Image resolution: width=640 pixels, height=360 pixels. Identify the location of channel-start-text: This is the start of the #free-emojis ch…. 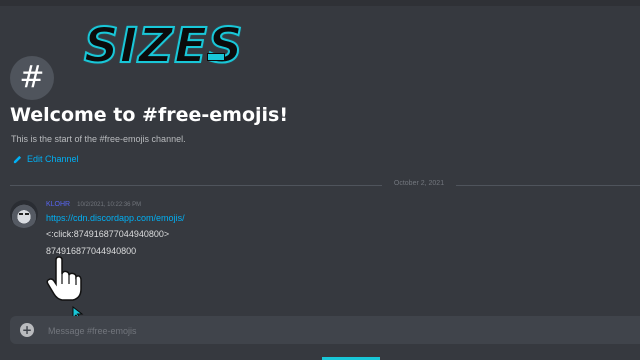
(98, 139).